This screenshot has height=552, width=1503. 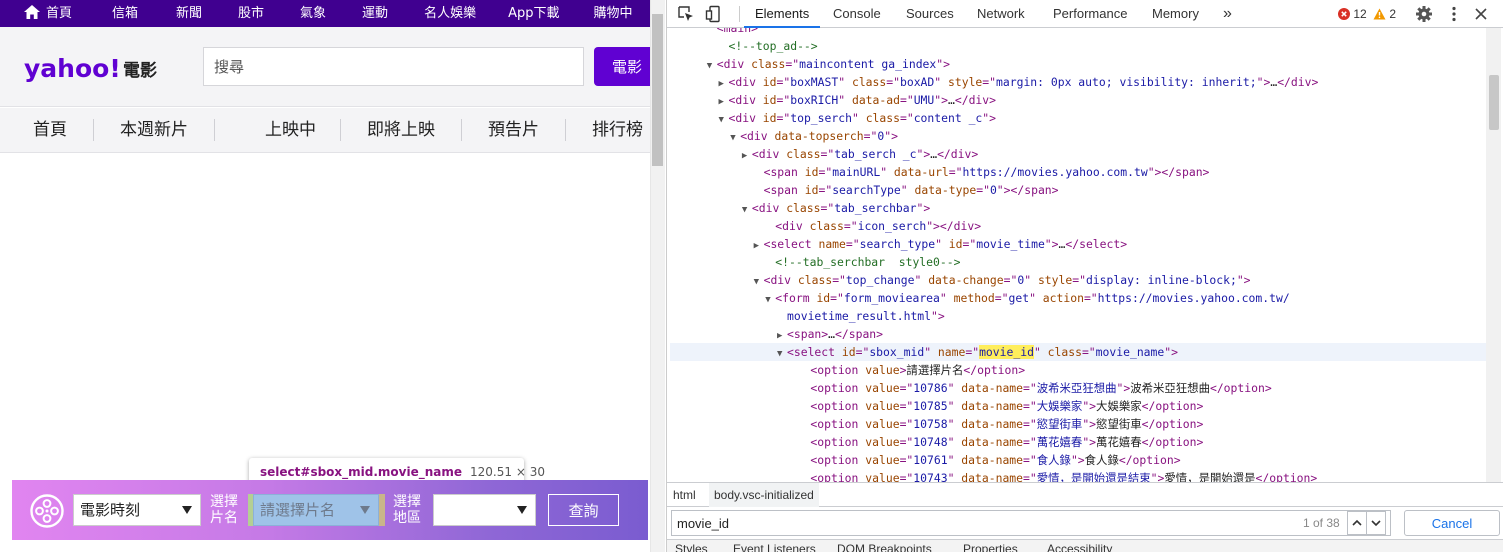 What do you see at coordinates (233, 13) in the screenshot?
I see `topnav-item-stock: 股市` at bounding box center [233, 13].